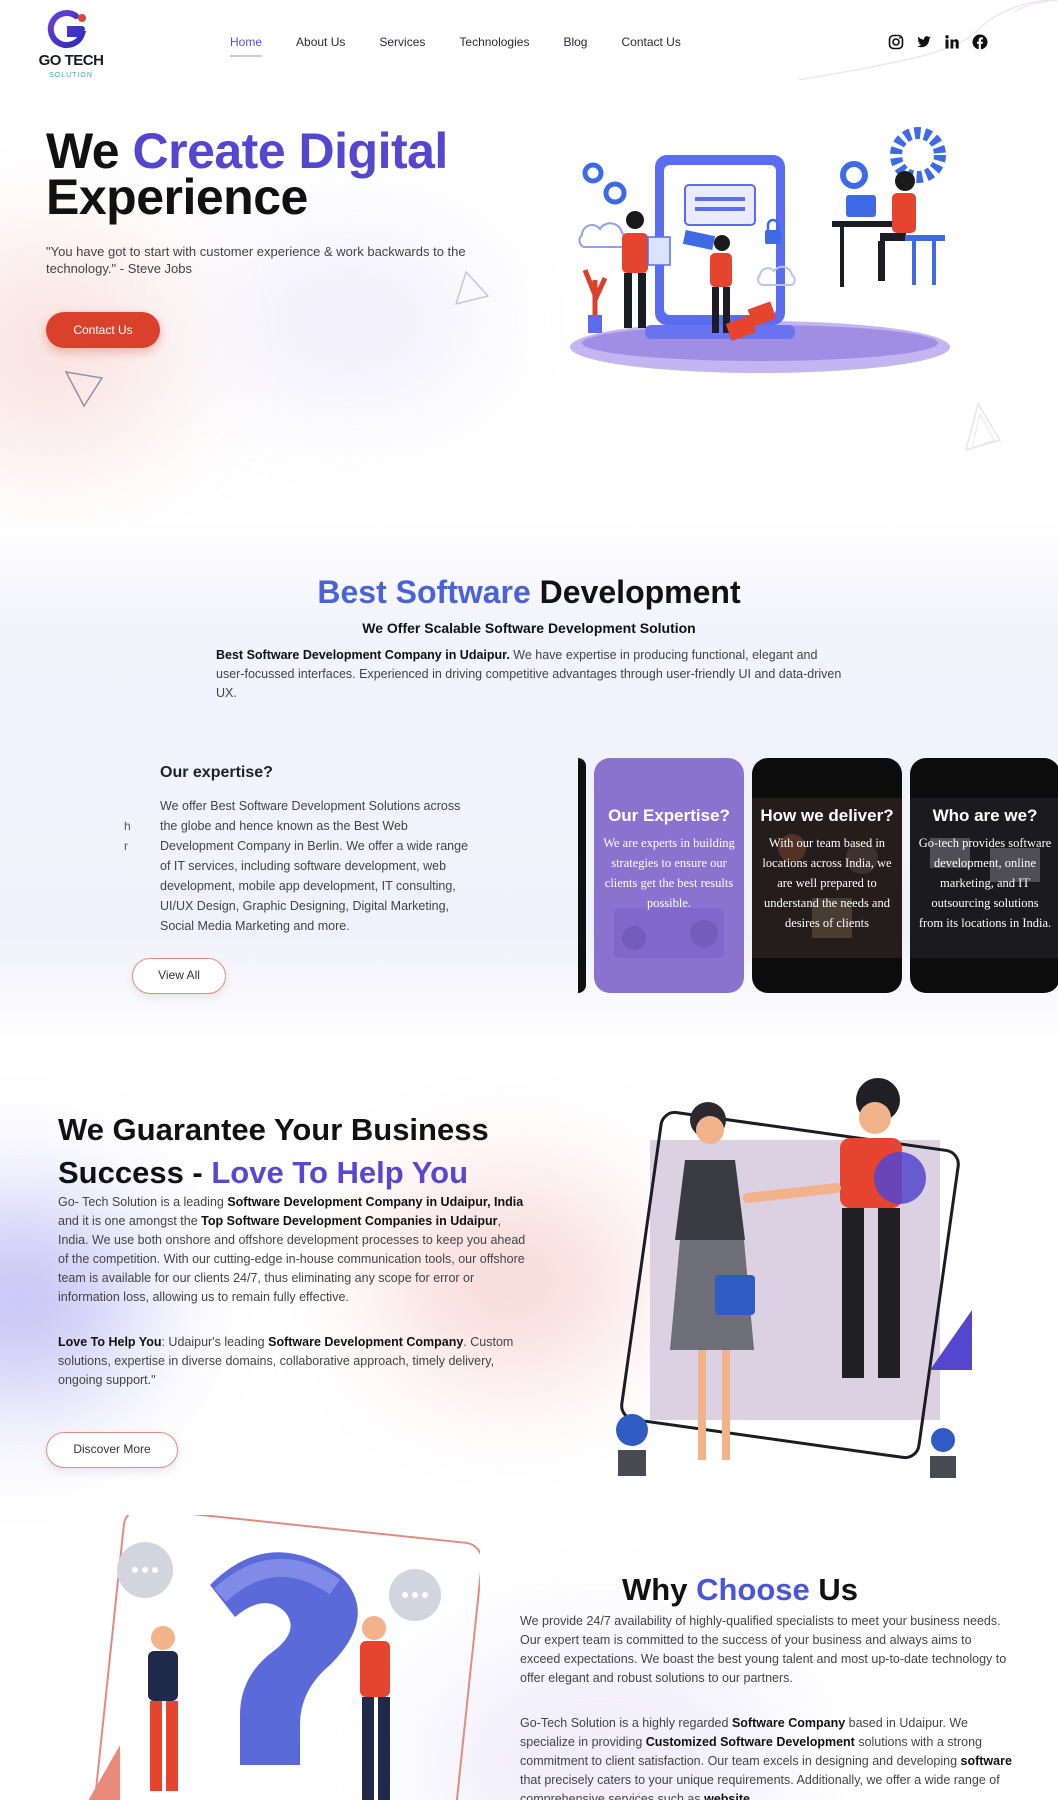 The image size is (1058, 1800). What do you see at coordinates (103, 330) in the screenshot?
I see `hero-contact-button: Contact Us` at bounding box center [103, 330].